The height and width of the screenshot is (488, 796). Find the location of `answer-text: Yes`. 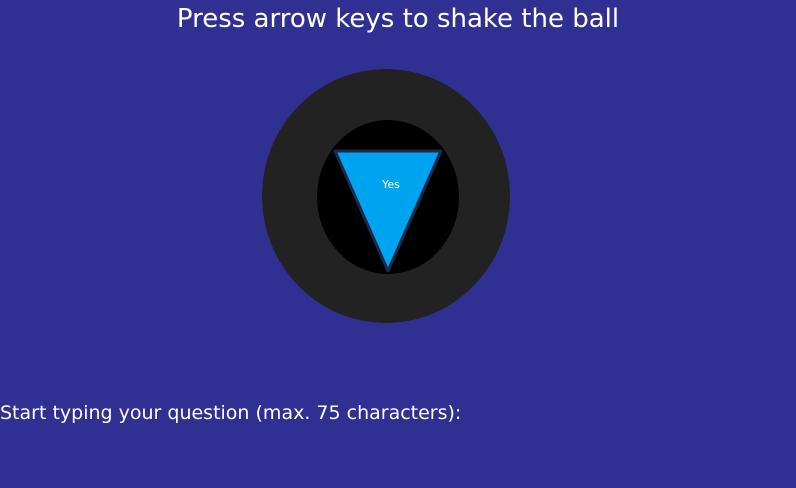

answer-text: Yes is located at coordinates (390, 184).